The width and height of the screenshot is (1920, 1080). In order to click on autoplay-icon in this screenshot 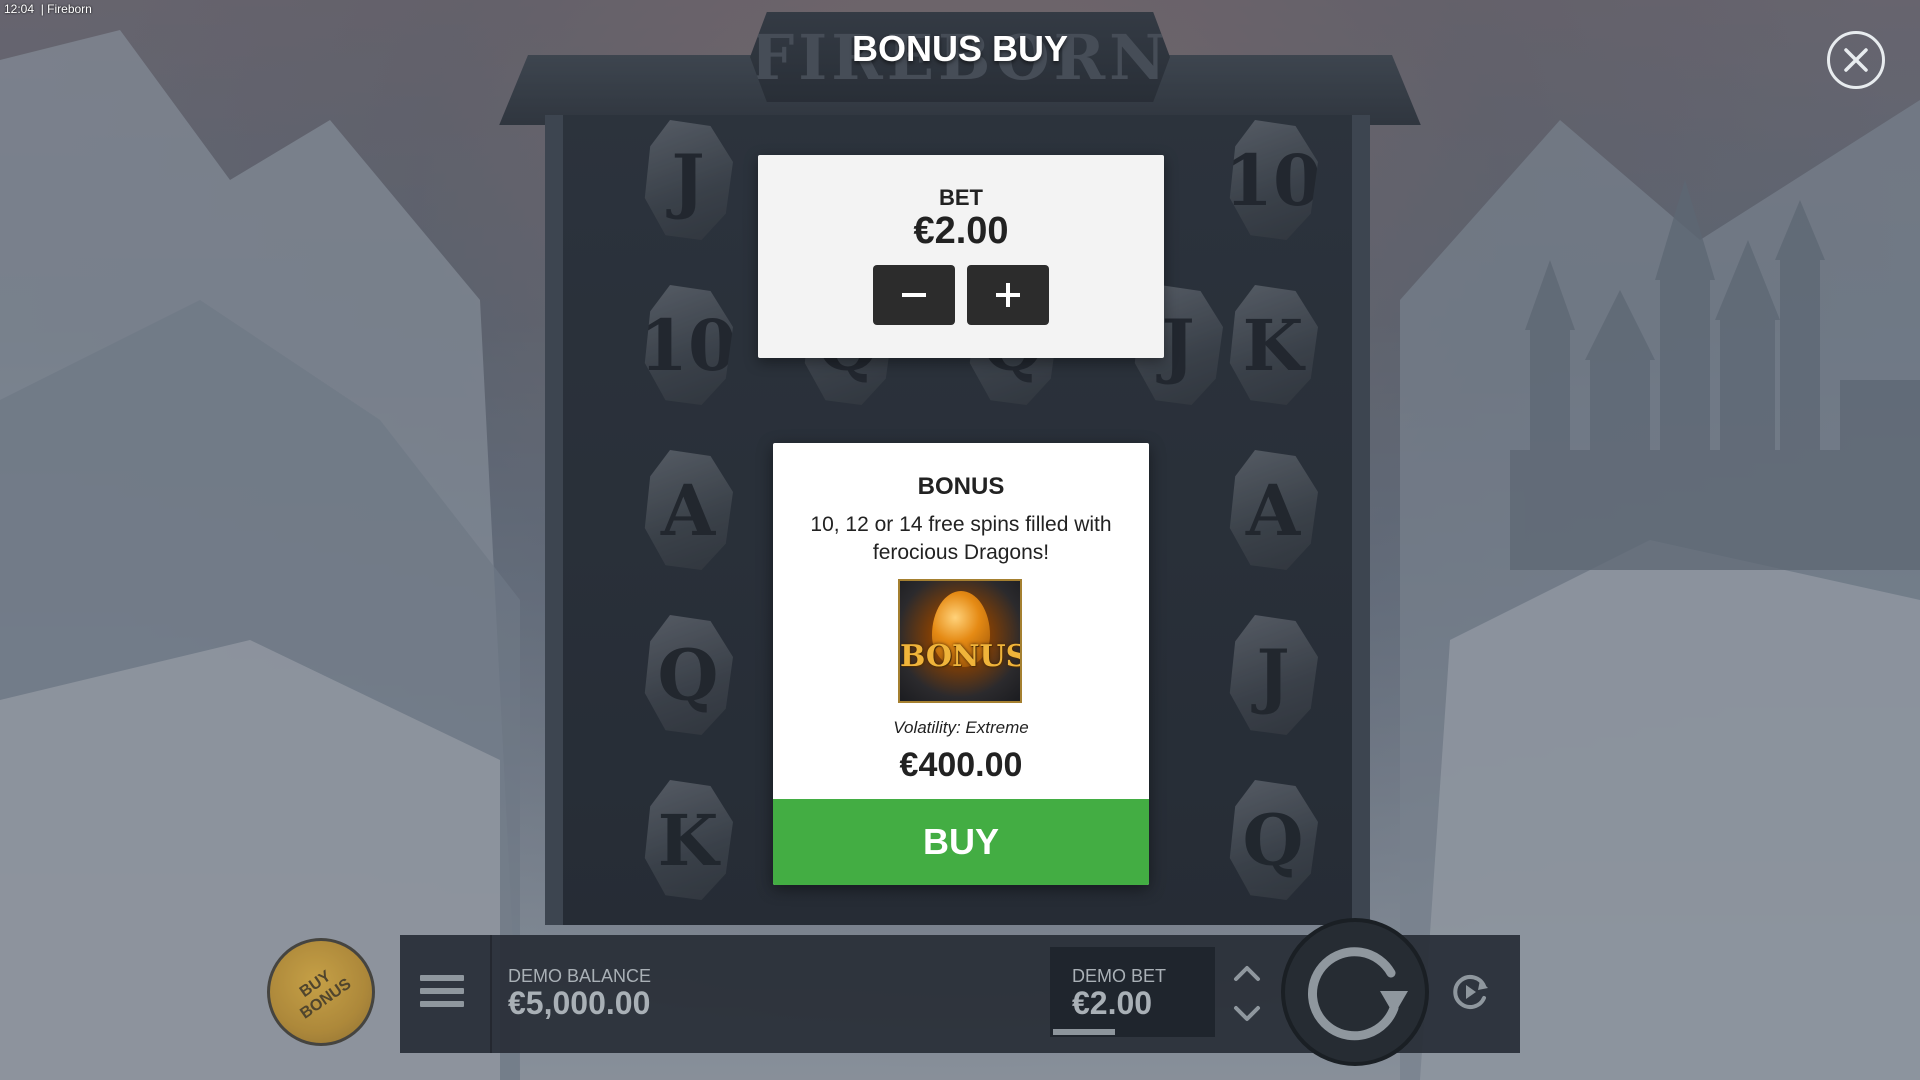, I will do `click(1470, 992)`.